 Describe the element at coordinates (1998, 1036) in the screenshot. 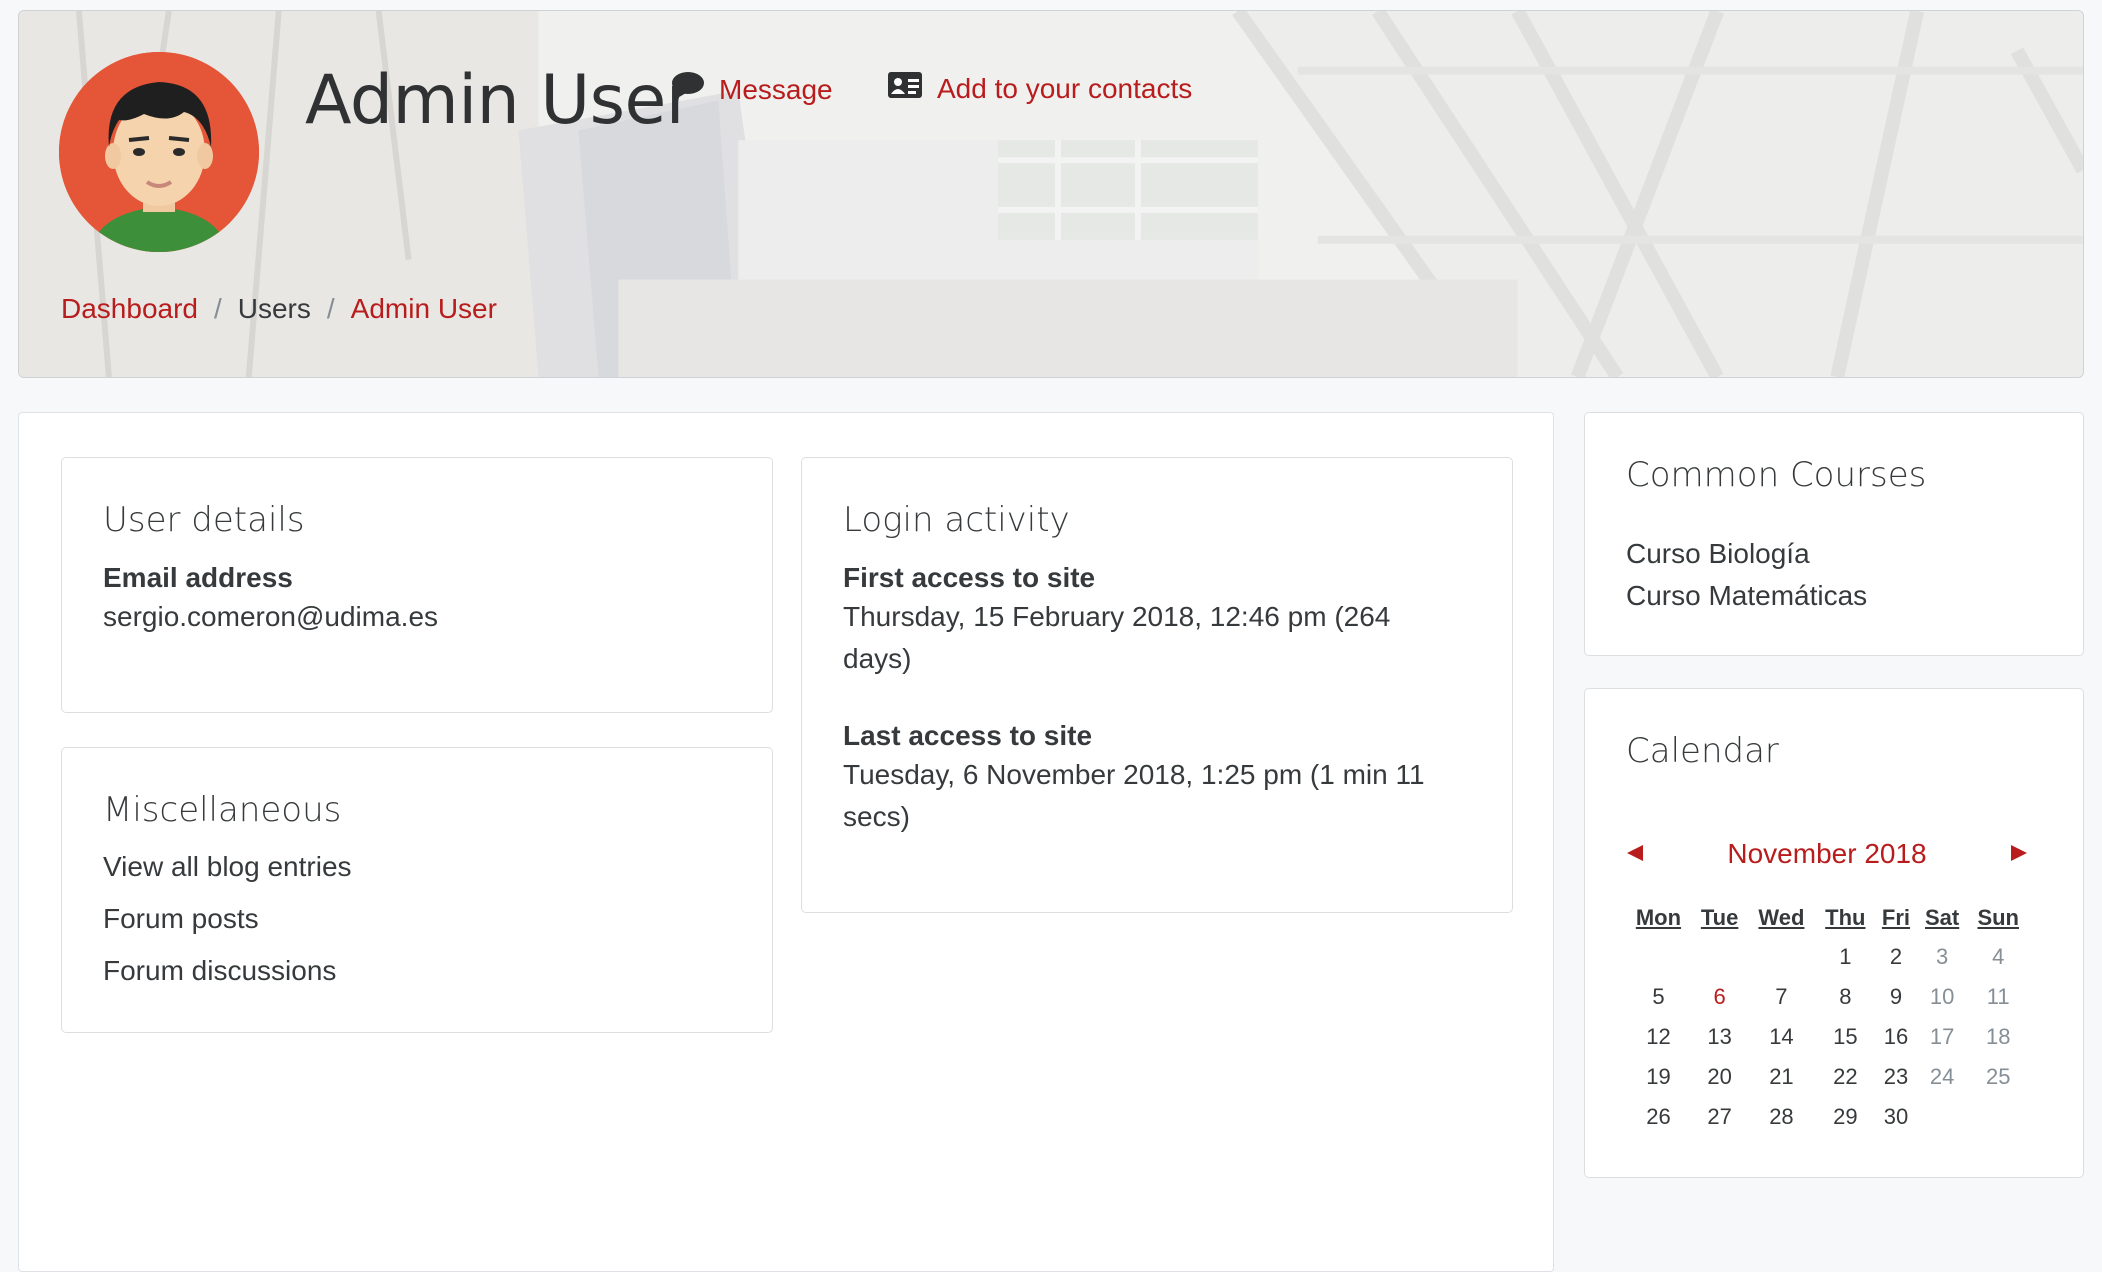

I see `calendar-day-weekend: 18` at that location.